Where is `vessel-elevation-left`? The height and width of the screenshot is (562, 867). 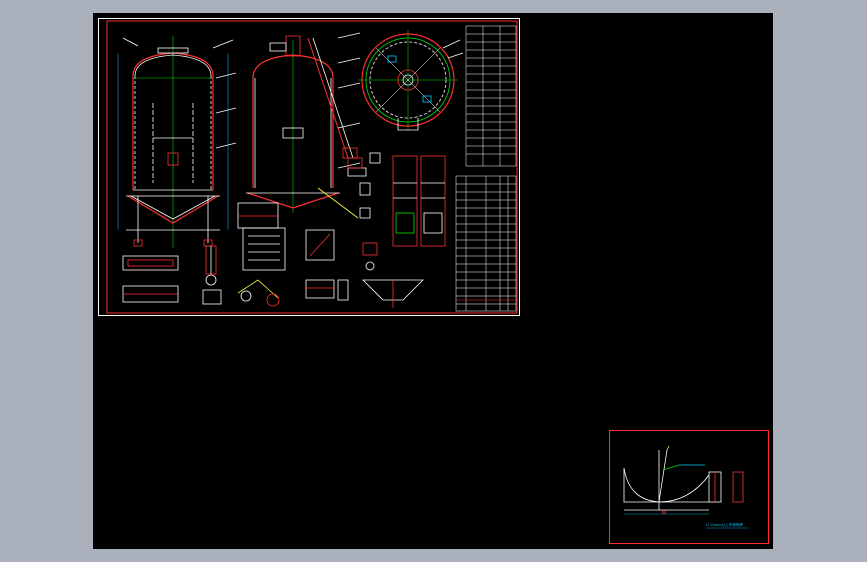 vessel-elevation-left is located at coordinates (177, 142).